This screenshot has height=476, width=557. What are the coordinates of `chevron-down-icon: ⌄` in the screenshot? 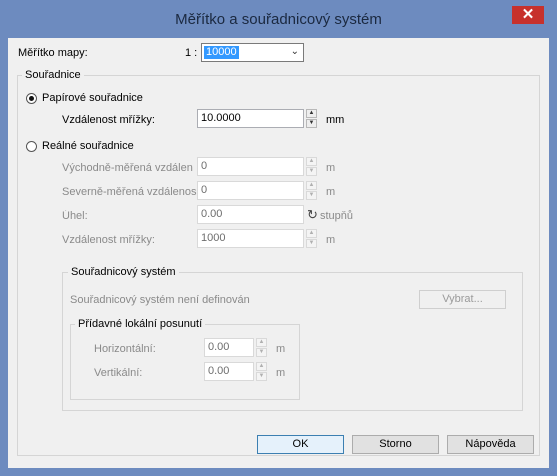 It's located at (294, 51).